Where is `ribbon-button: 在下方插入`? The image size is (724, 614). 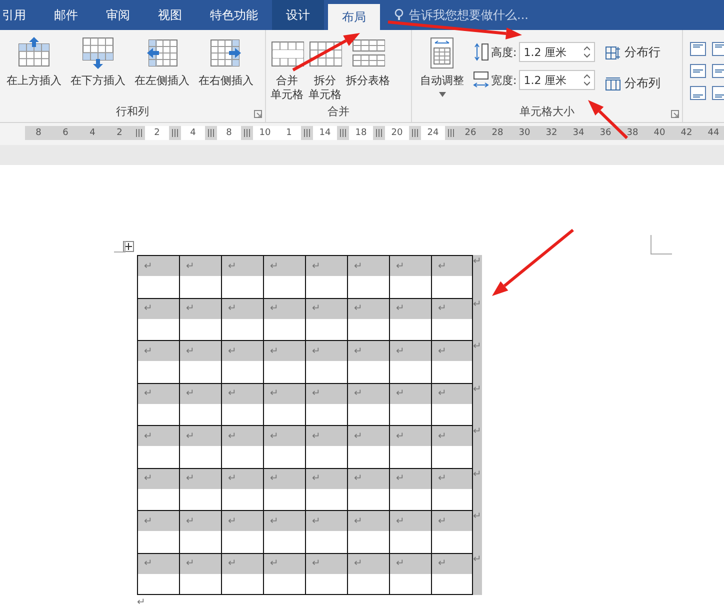 ribbon-button: 在下方插入 is located at coordinates (98, 62).